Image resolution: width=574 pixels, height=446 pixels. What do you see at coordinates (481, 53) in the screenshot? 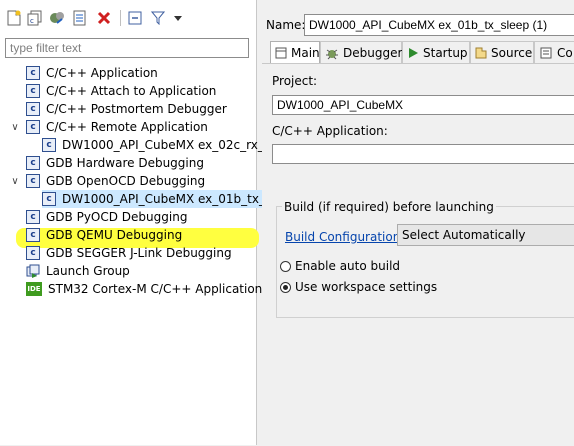
I see `source-tab-icon` at bounding box center [481, 53].